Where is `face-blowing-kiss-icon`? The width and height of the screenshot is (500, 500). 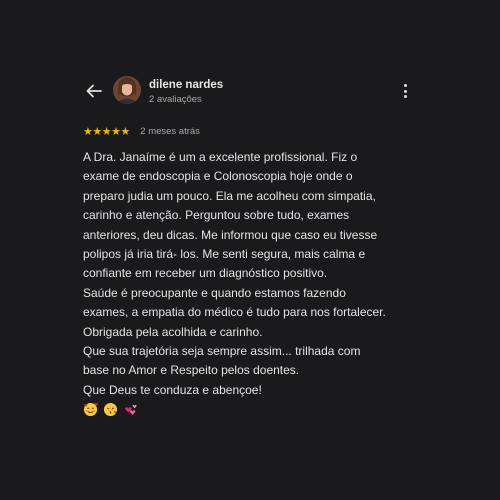 face-blowing-kiss-icon is located at coordinates (110, 409).